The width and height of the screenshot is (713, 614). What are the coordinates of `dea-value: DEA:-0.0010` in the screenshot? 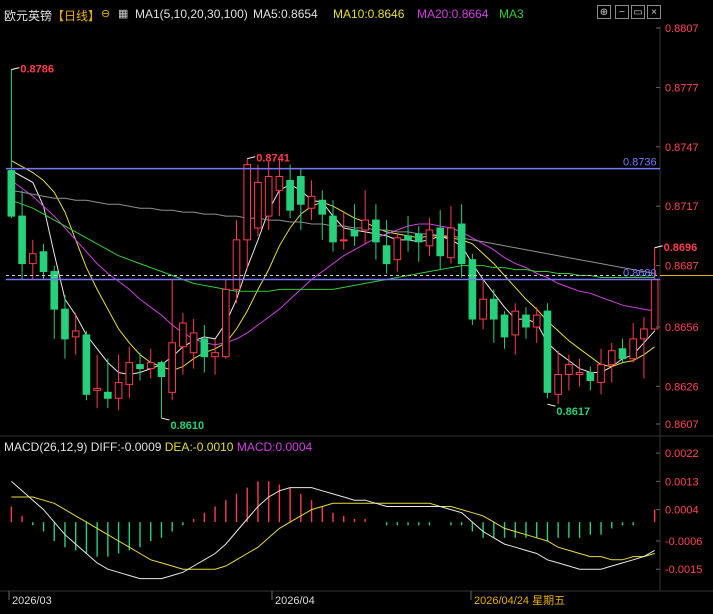 It's located at (199, 447).